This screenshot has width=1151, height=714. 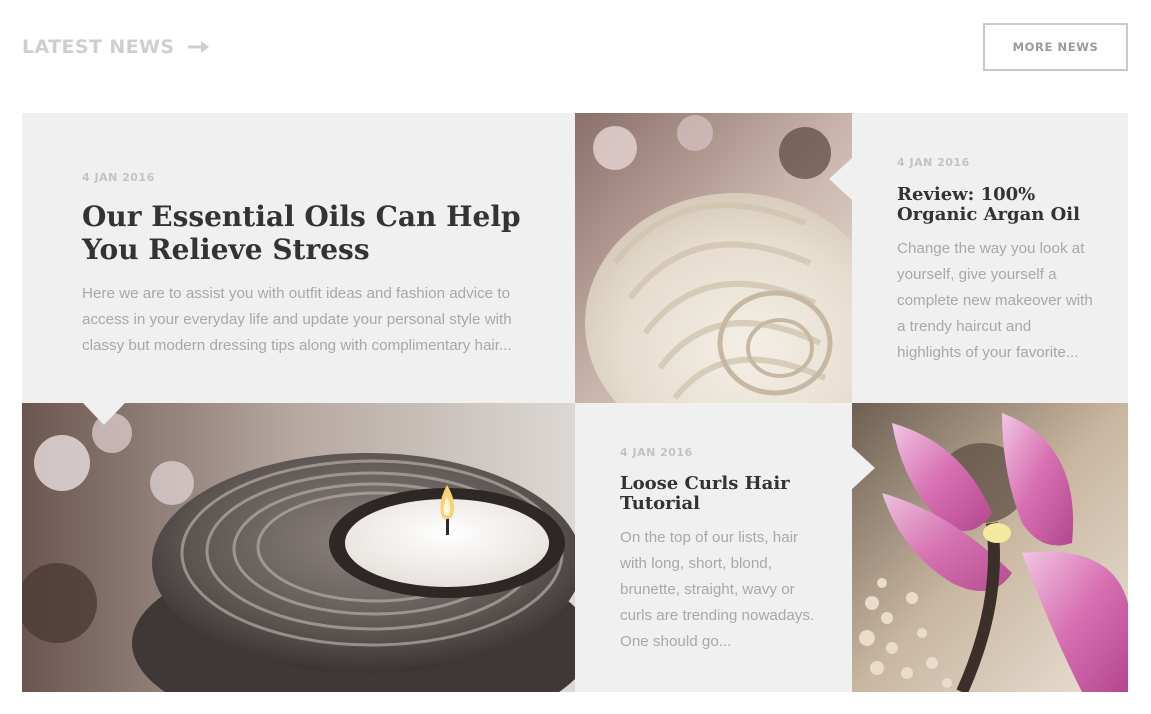 What do you see at coordinates (98, 47) in the screenshot?
I see `section-title-text: LATEST NEWS` at bounding box center [98, 47].